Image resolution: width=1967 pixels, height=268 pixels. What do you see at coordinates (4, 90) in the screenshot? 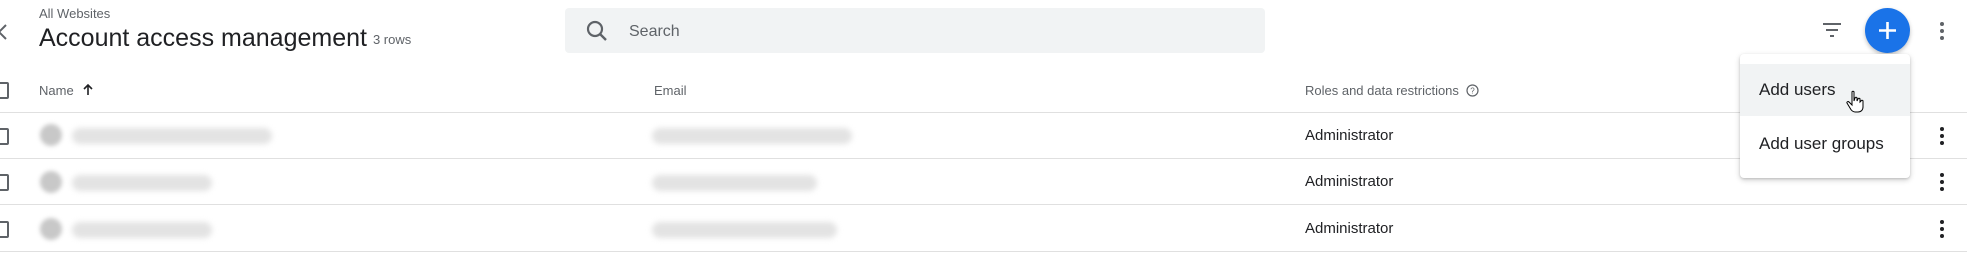
I see `select-all-checkbox` at bounding box center [4, 90].